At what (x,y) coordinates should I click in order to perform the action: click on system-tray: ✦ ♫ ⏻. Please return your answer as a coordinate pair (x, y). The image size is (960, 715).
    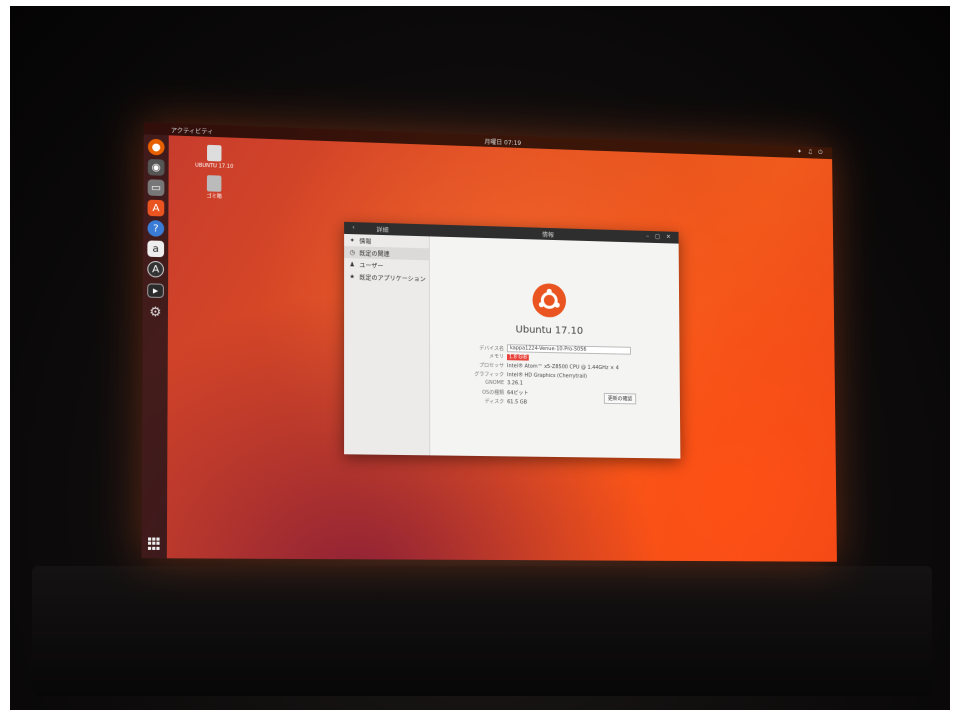
    Looking at the image, I should click on (810, 152).